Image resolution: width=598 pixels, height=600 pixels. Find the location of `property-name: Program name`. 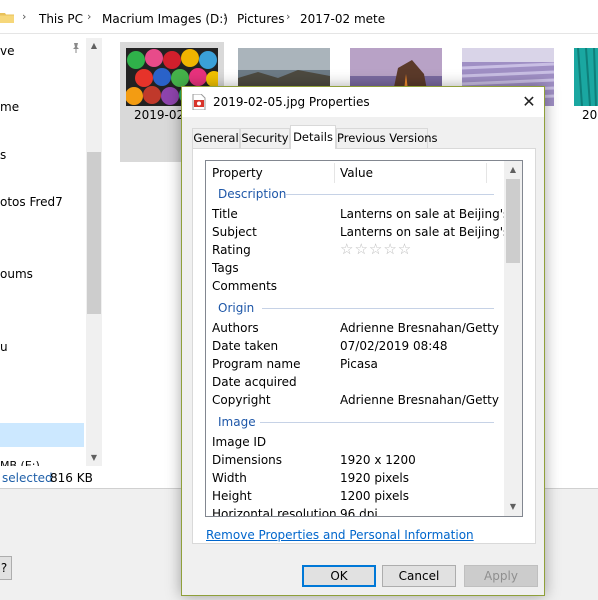

property-name: Program name is located at coordinates (256, 364).